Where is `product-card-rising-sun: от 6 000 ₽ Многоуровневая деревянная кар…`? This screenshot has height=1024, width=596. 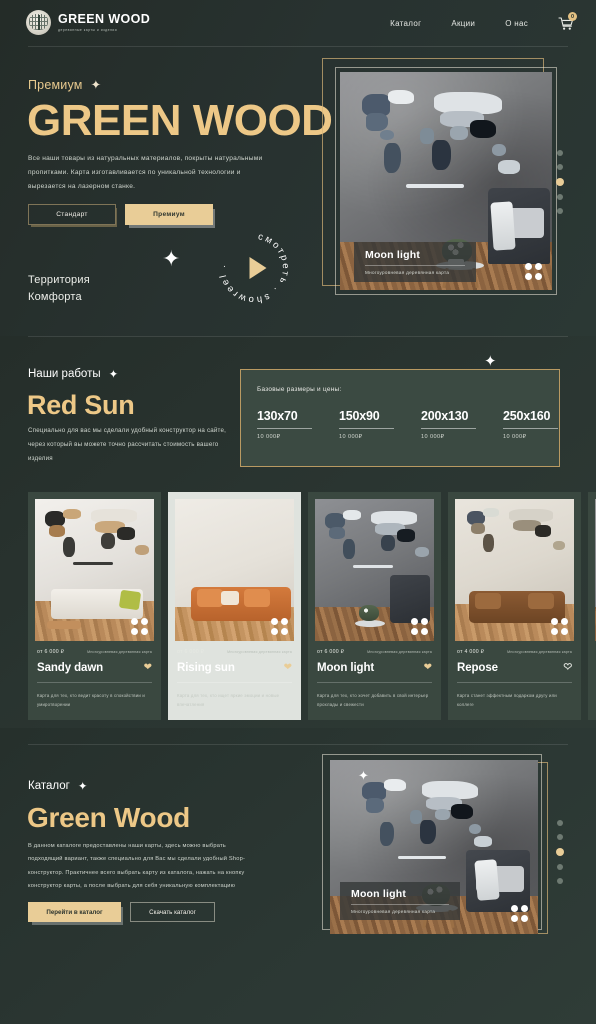
product-card-rising-sun: от 6 000 ₽ Многоуровневая деревянная кар… is located at coordinates (234, 606).